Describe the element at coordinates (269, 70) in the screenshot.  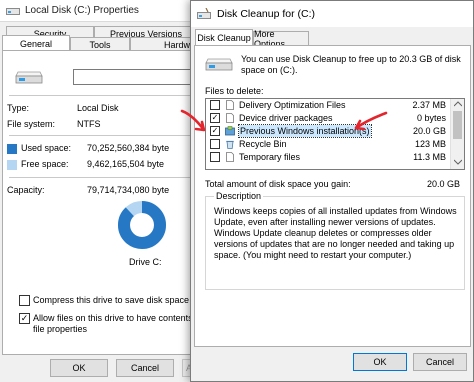
I see `cleanup-intro-line-2: space on (C:).` at that location.